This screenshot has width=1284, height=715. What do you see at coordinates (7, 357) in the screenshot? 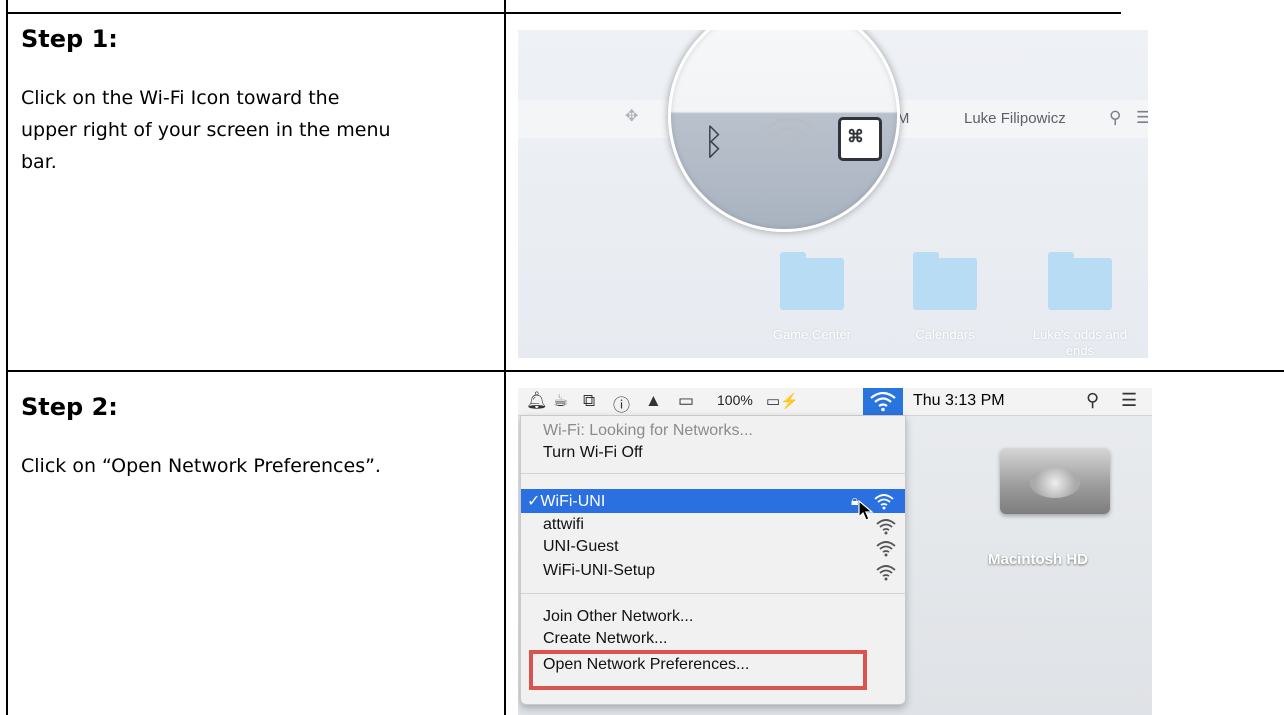
I see `table-left-border` at bounding box center [7, 357].